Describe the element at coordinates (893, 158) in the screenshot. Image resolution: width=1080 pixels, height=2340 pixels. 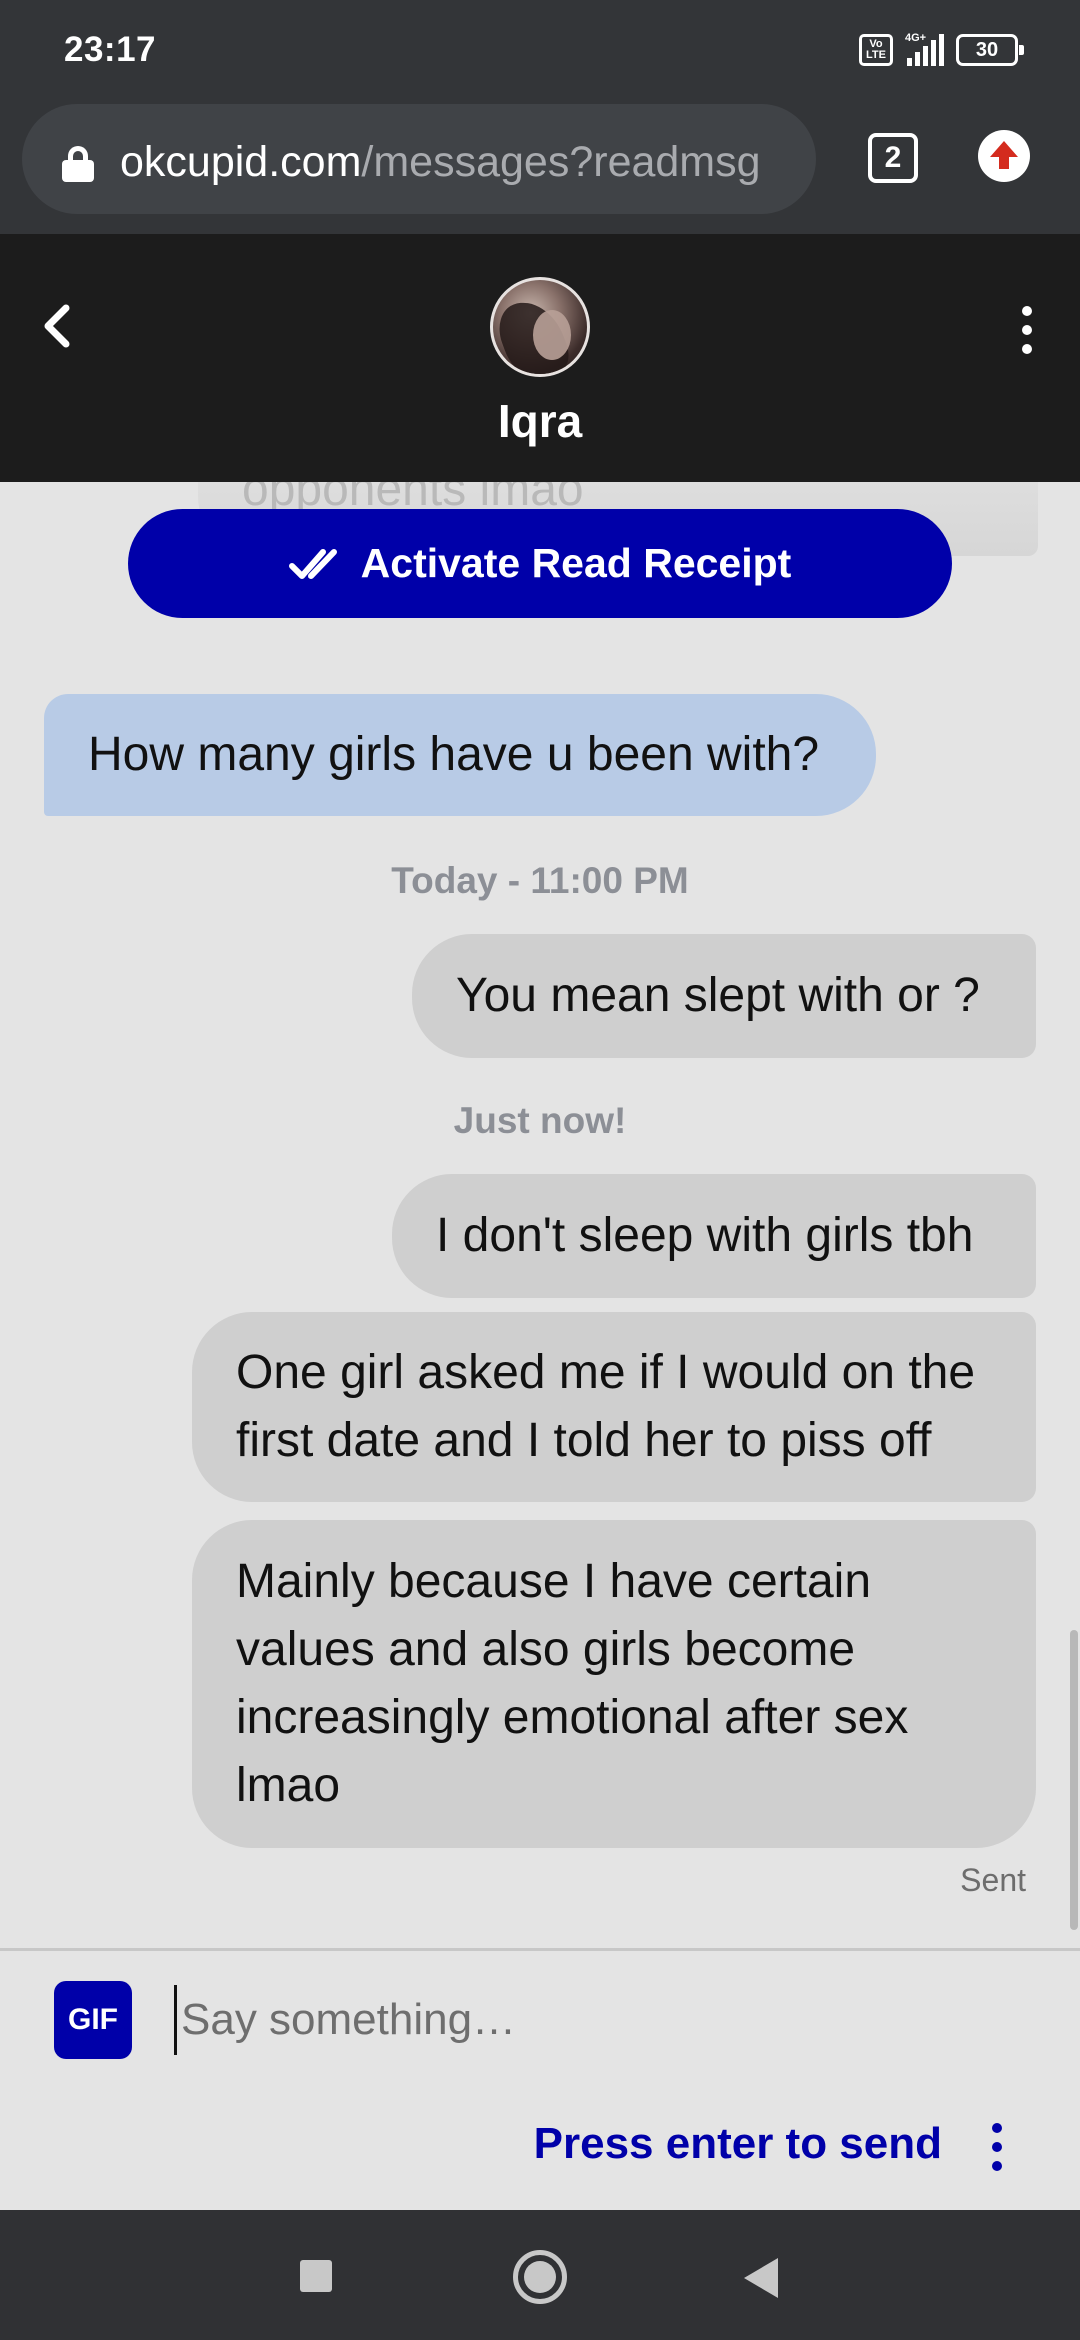
I see `tab-switcher-button: 2` at that location.